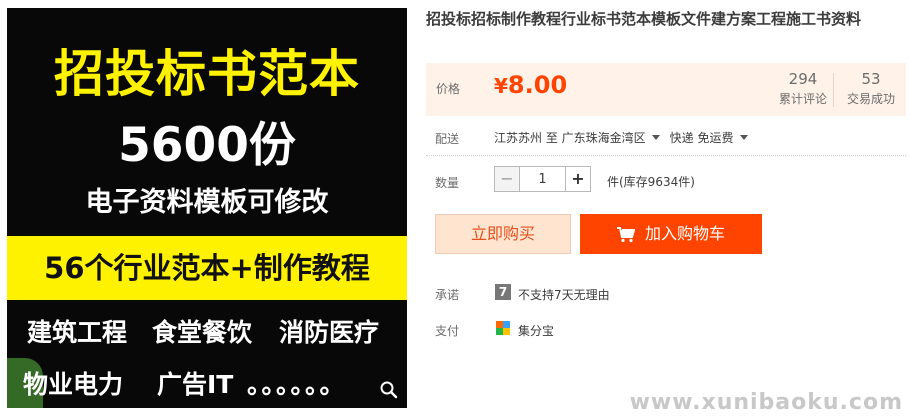 Image resolution: width=909 pixels, height=417 pixels. Describe the element at coordinates (684, 233) in the screenshot. I see `add-to-cart-label: 加入购物车` at that location.